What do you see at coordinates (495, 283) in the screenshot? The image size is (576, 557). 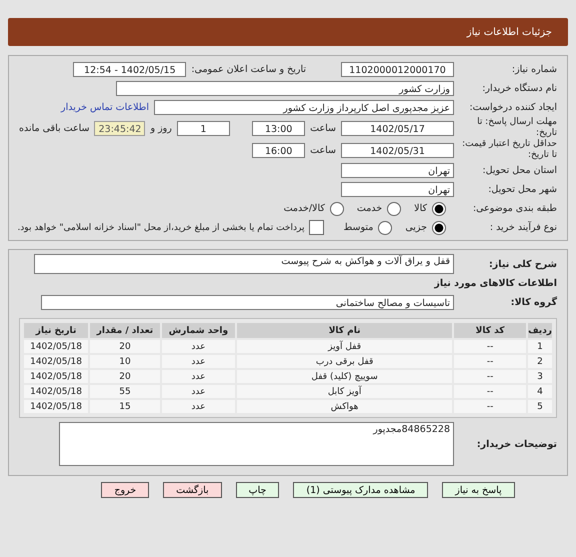 I see `section-title: اطلاعات کالاهای مورد نیاز` at bounding box center [495, 283].